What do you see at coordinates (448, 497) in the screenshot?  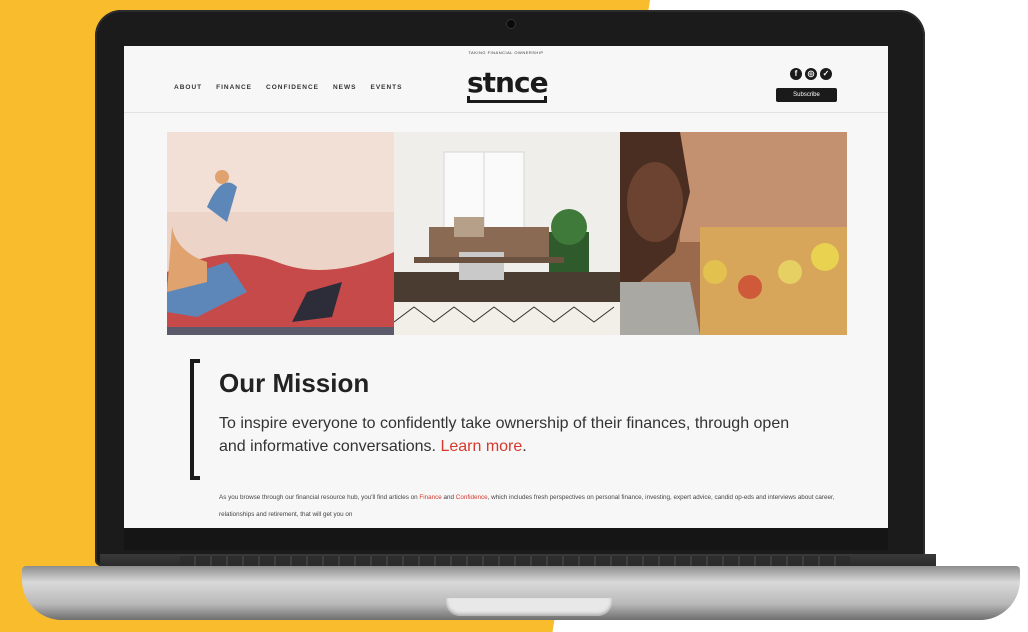 I see `intro-part-2: and` at bounding box center [448, 497].